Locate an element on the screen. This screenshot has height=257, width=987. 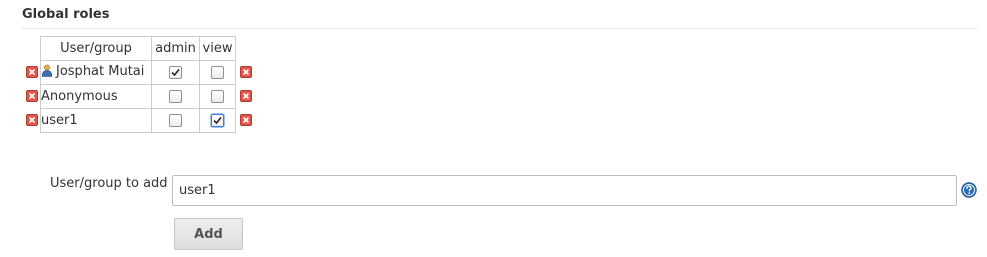
user-cell: Josphat Mutai is located at coordinates (96, 72).